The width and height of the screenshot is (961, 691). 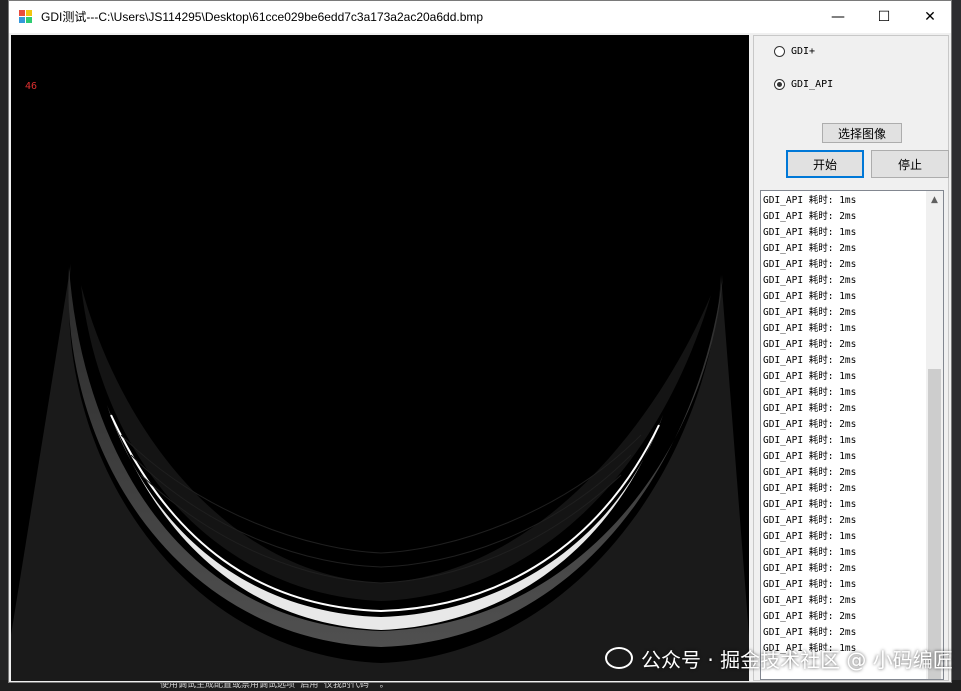 What do you see at coordinates (803, 51) in the screenshot?
I see `radio-gdiplus-label: GDI+` at bounding box center [803, 51].